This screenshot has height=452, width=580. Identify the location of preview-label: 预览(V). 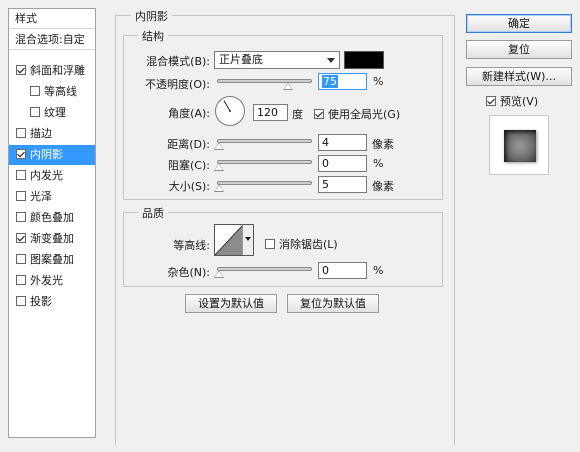
(519, 101).